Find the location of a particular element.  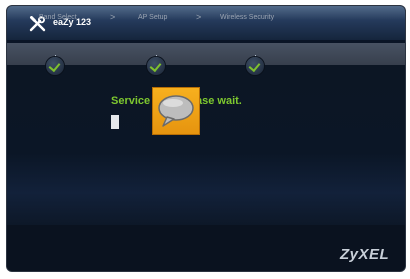

step-band-select: Band Select is located at coordinates (58, 17).